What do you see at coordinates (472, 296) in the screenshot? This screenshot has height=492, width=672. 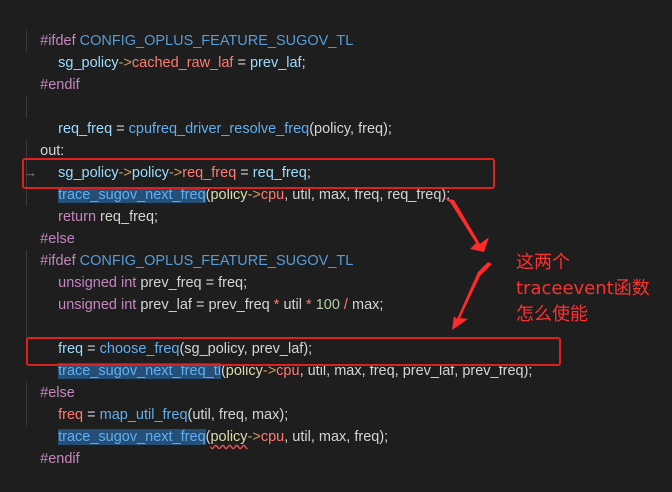 I see `arrow-down-icon` at bounding box center [472, 296].